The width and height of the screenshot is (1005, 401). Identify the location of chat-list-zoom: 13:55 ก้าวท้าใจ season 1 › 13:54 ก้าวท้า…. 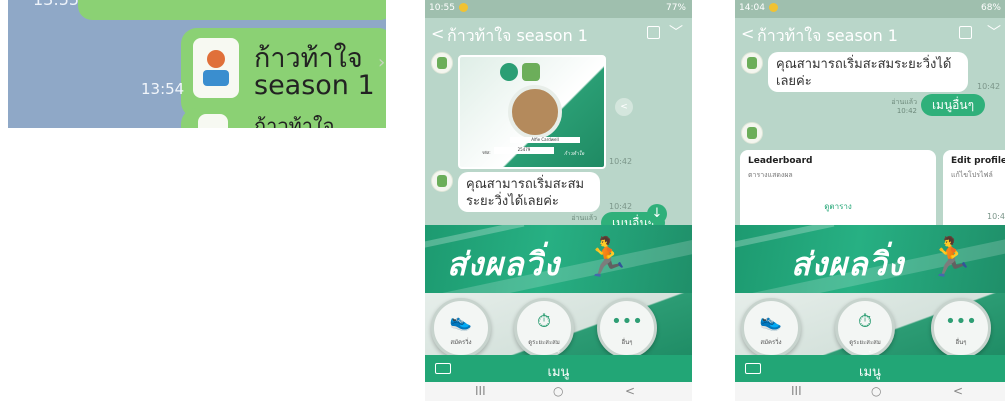
(197, 64).